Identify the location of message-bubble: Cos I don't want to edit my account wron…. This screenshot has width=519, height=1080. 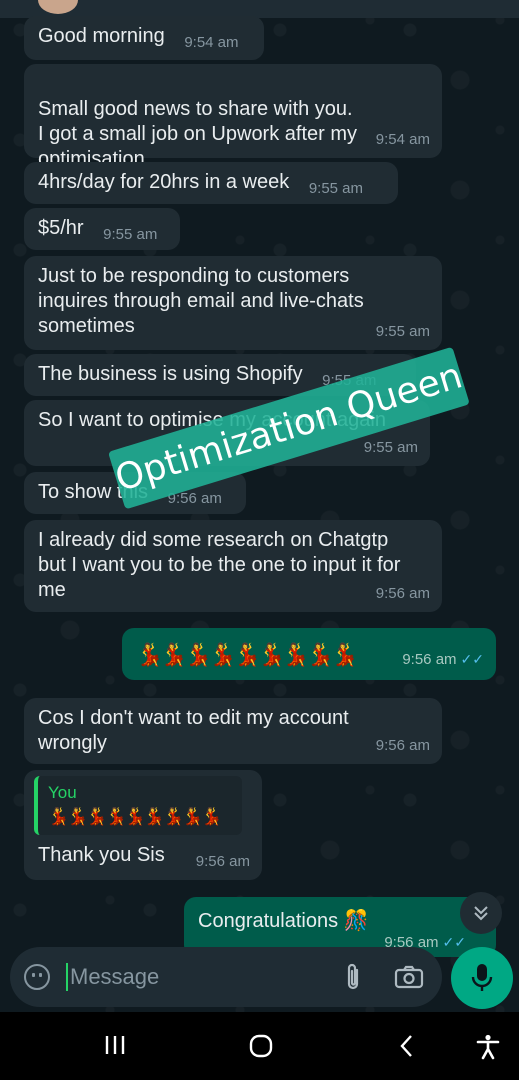
(233, 731).